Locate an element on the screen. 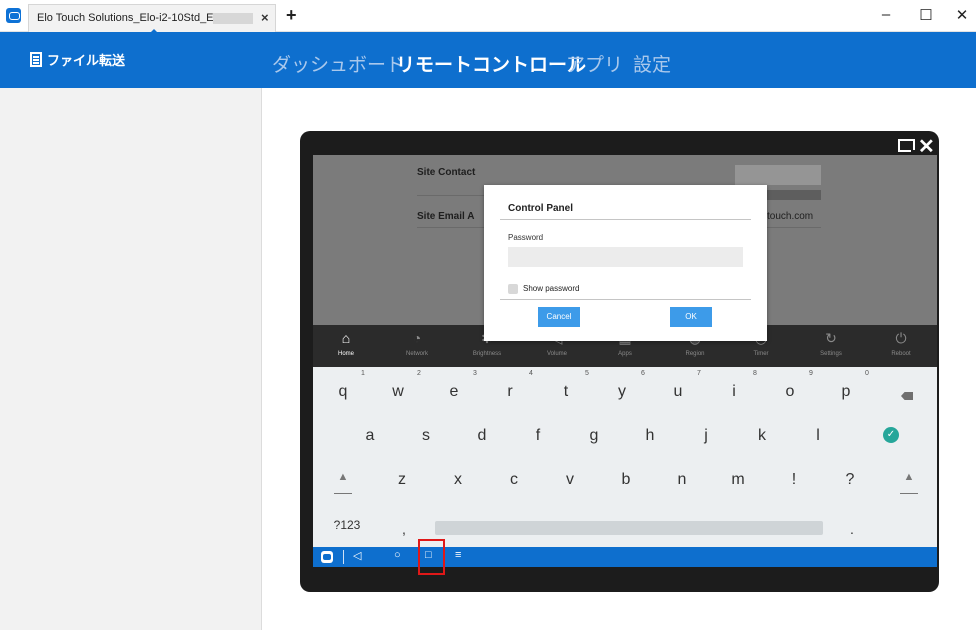 Image resolution: width=976 pixels, height=630 pixels. key-hint: 4 is located at coordinates (531, 373).